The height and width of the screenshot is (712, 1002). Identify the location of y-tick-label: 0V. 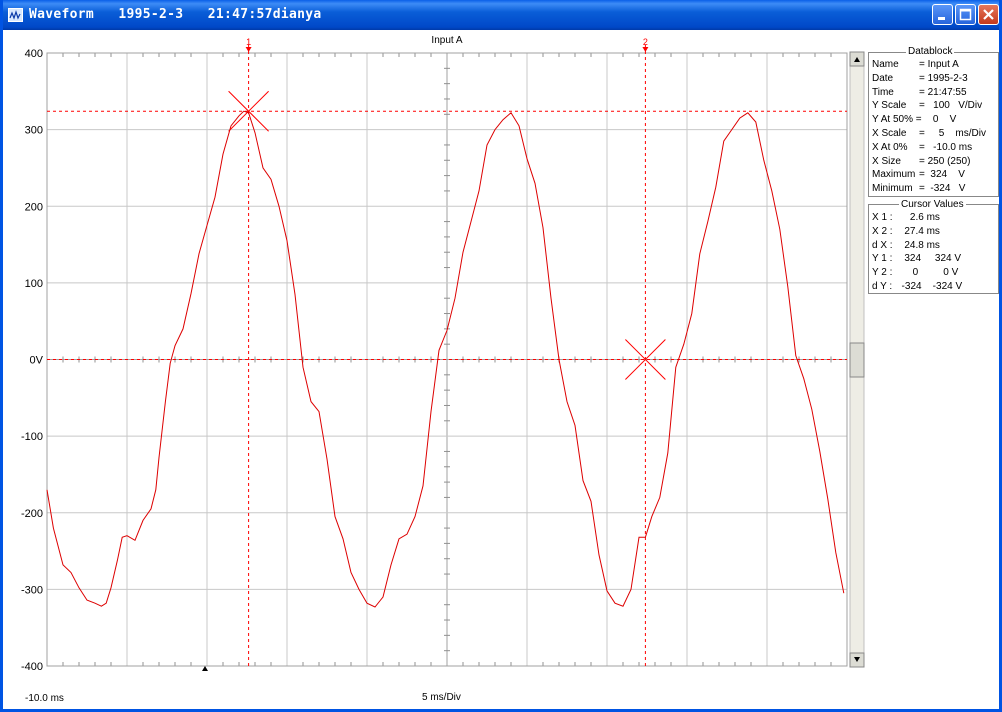
(37, 361).